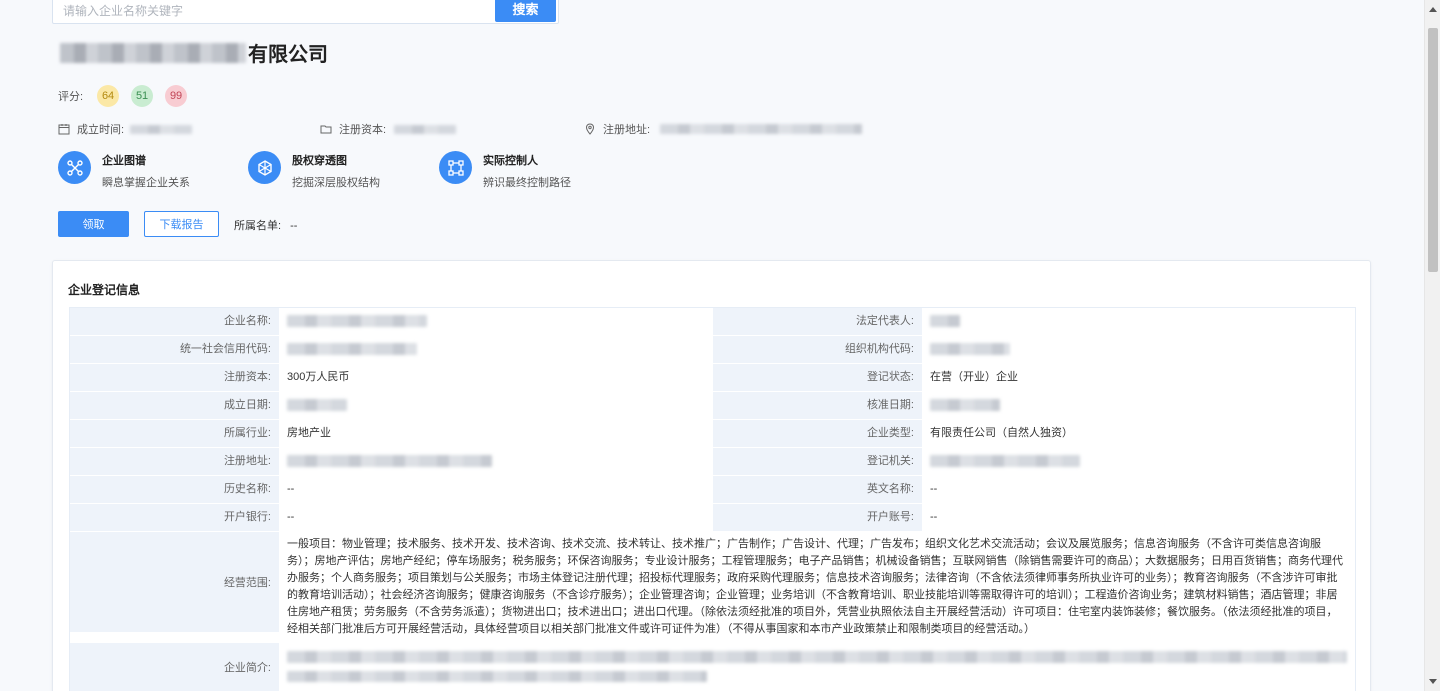 The width and height of the screenshot is (1440, 691). What do you see at coordinates (1433, 9) in the screenshot?
I see `scroll-up-arrow-icon` at bounding box center [1433, 9].